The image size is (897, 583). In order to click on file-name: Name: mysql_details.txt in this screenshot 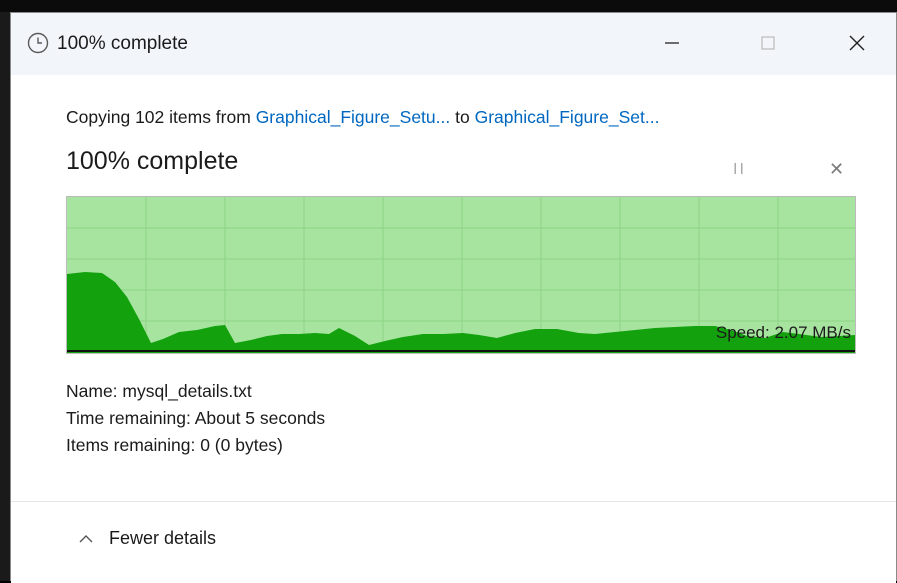, I will do `click(159, 391)`.